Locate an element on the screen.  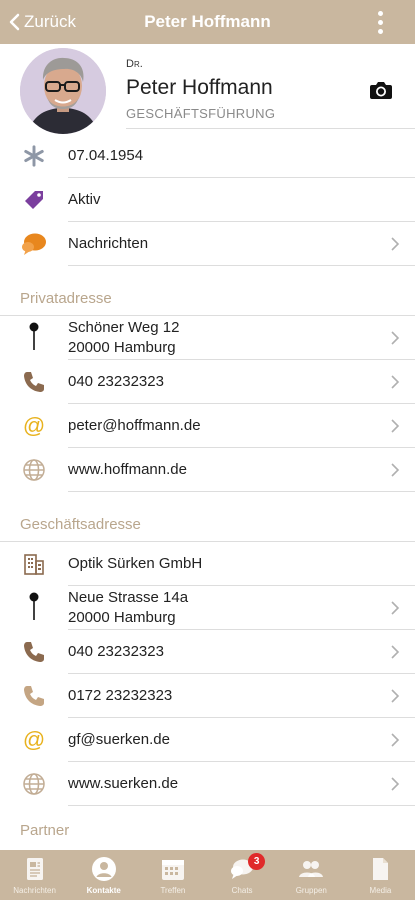
more-menu-button is located at coordinates (380, 22).